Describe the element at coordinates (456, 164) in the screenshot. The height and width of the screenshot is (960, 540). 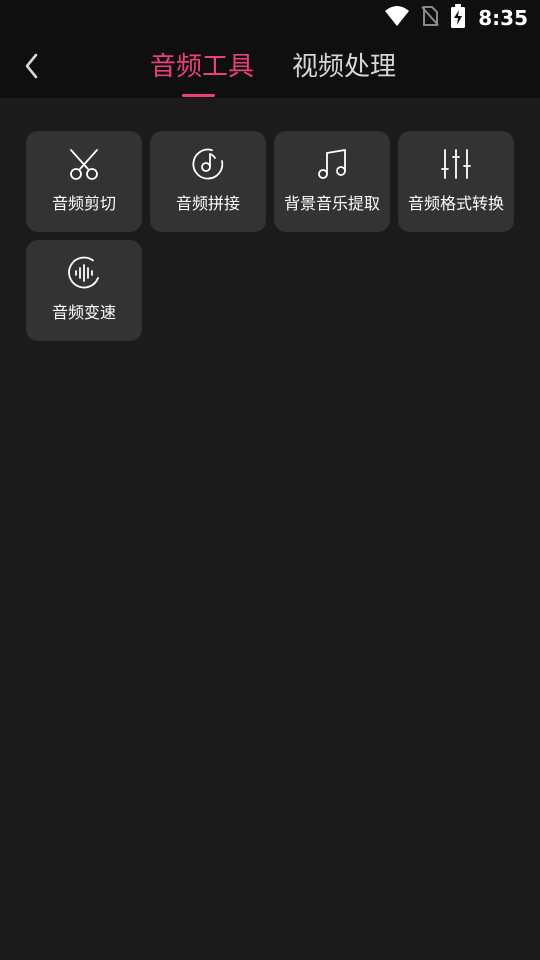
I see `equalizer-sliders-icon` at that location.